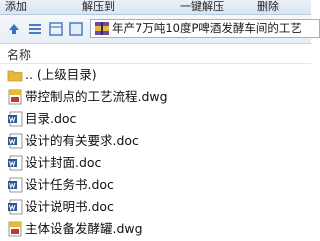 The image size is (320, 241). I want to click on path-field: 年产7万吨10度P啤酒发酵车间的工艺, so click(205, 28).